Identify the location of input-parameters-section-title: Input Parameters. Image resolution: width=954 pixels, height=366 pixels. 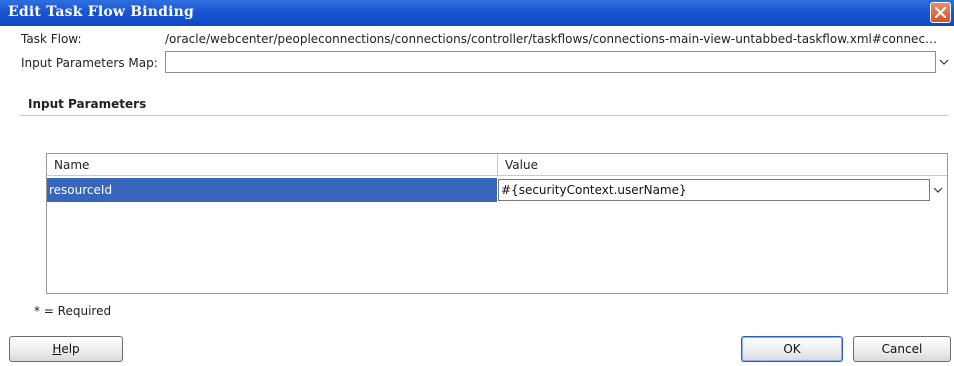
(87, 104).